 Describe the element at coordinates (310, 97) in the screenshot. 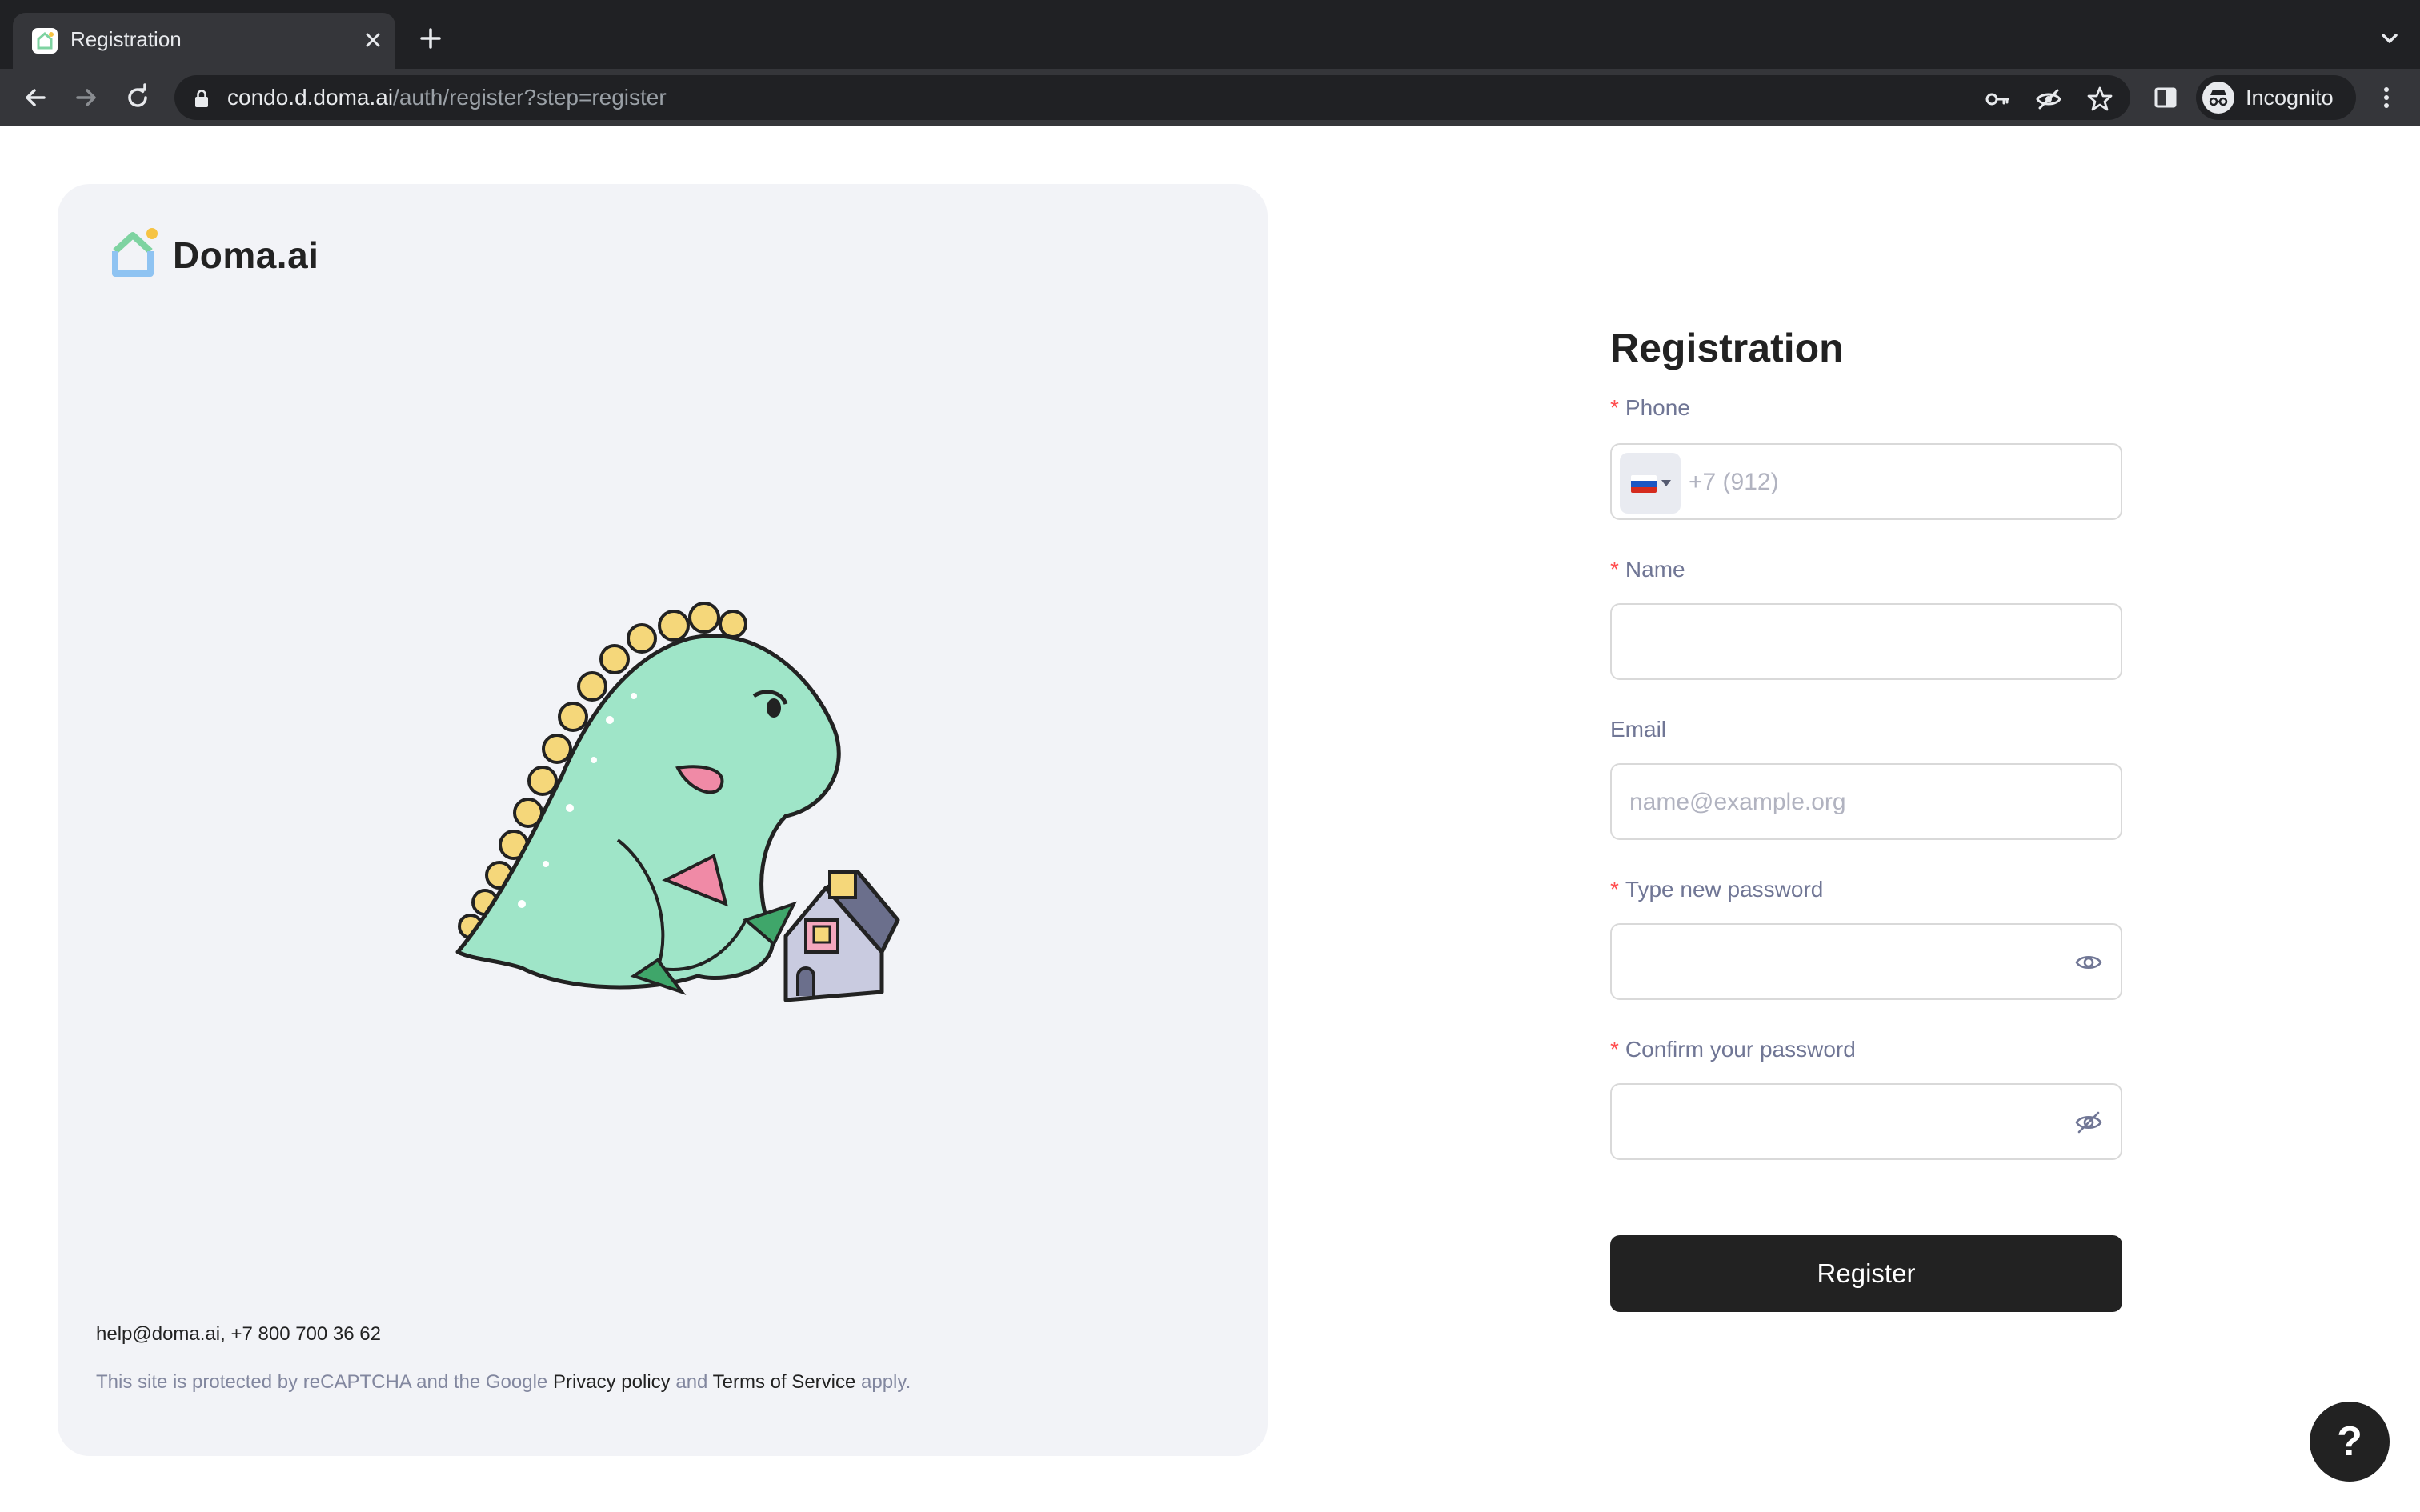

I see `url-host: condo.d.doma.ai` at that location.